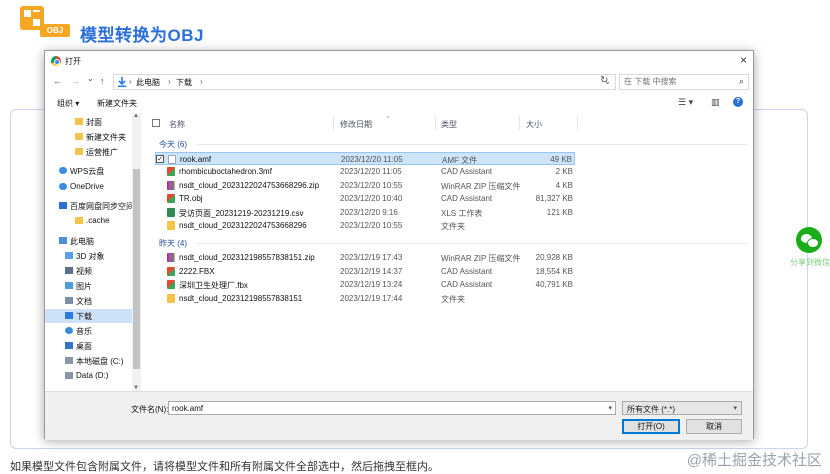 This screenshot has height=474, width=830. I want to click on file-date: 2023/12/20 10:55, so click(371, 225).